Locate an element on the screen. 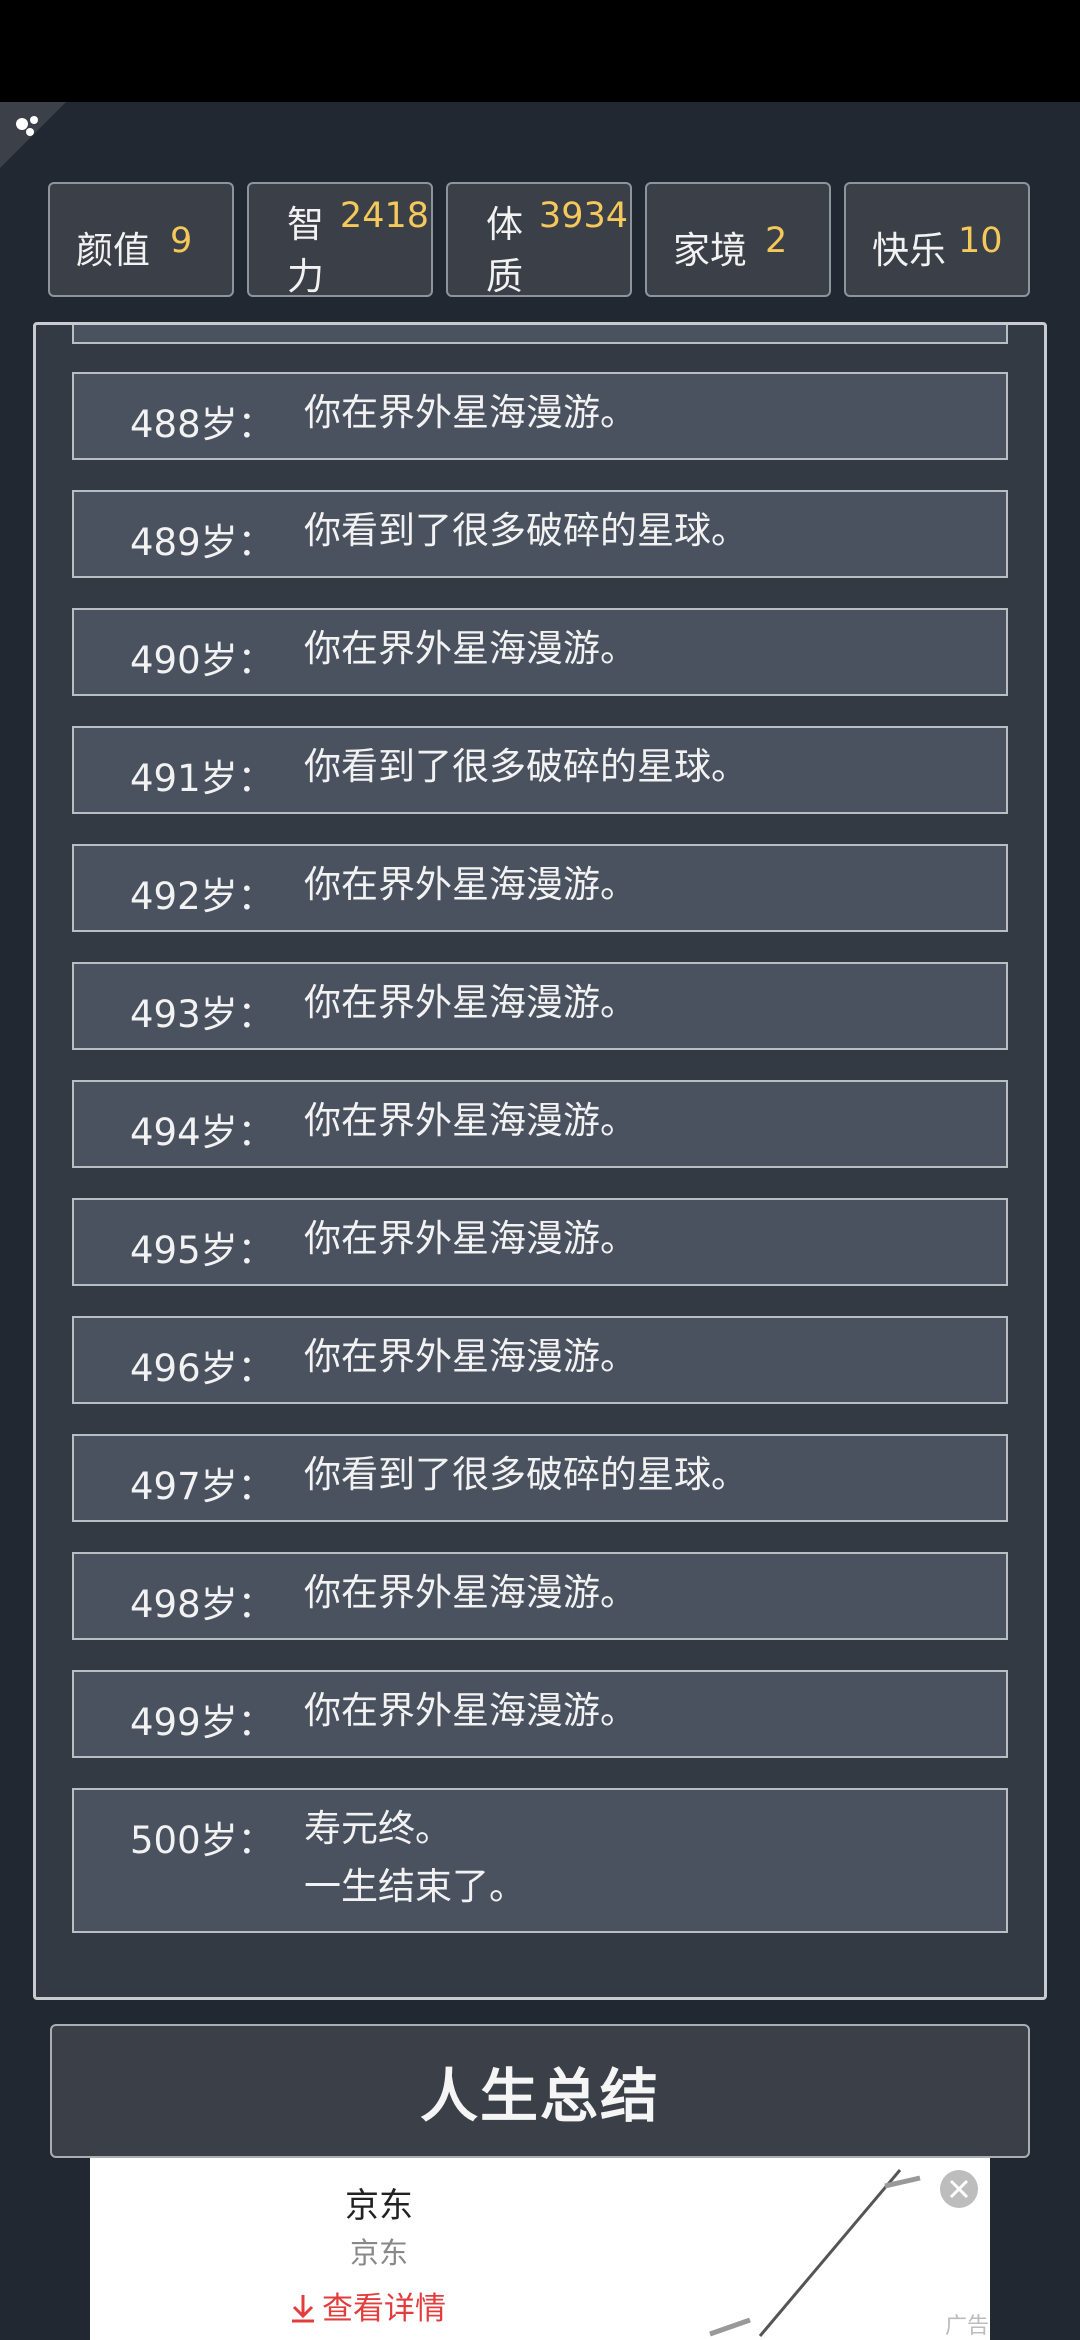  log-row: 489岁： 你看到了很多破碎的星球。 is located at coordinates (540, 534).